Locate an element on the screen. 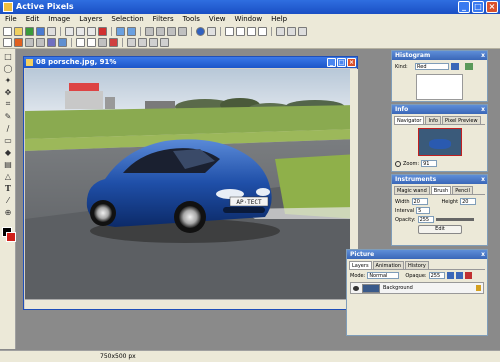 The image size is (500, 362). eraser-tool-icon: ▭ is located at coordinates (8, 140).